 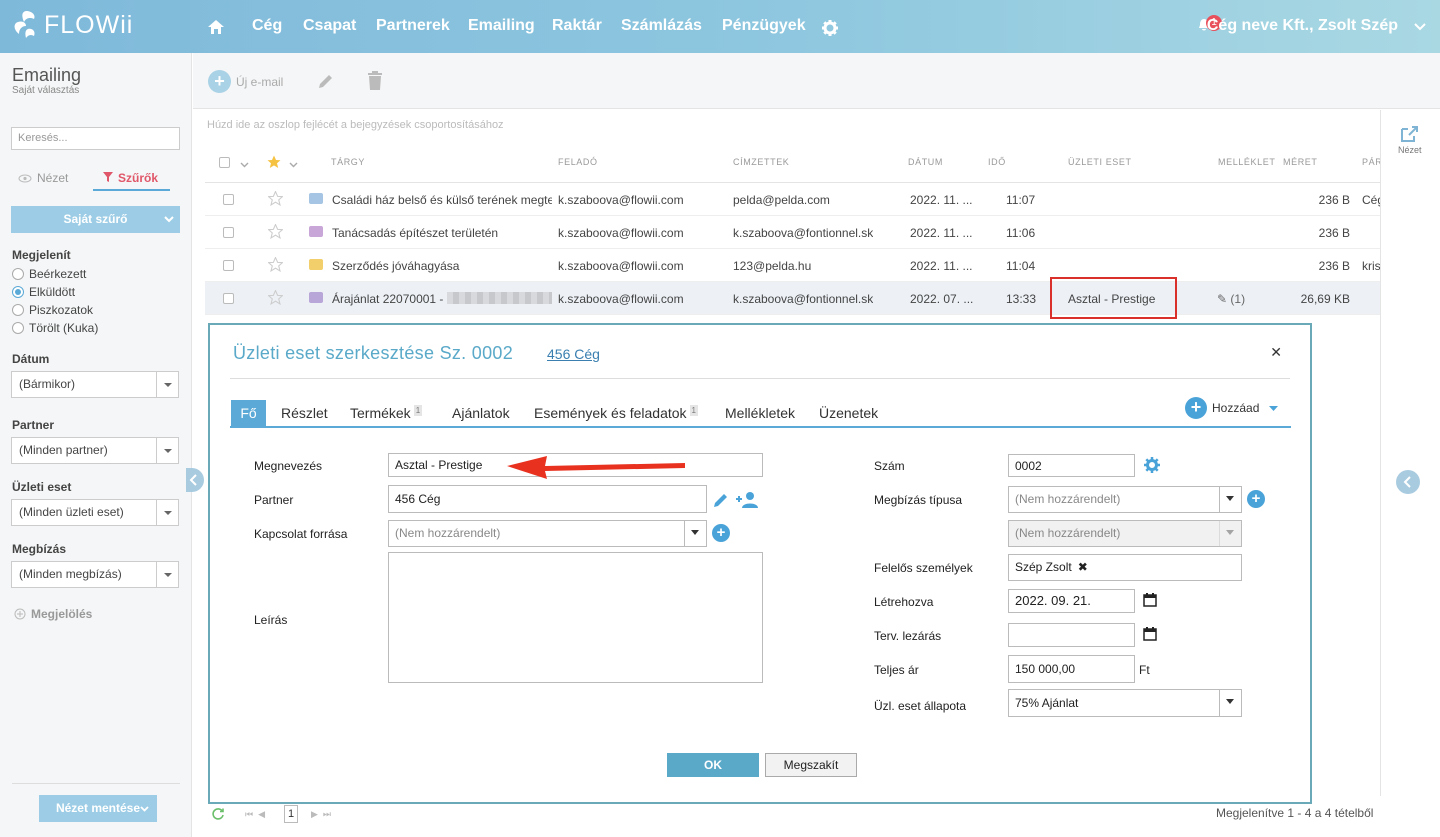 What do you see at coordinates (761, 162) in the screenshot?
I see `col-recipients: CÍMZETTEK` at bounding box center [761, 162].